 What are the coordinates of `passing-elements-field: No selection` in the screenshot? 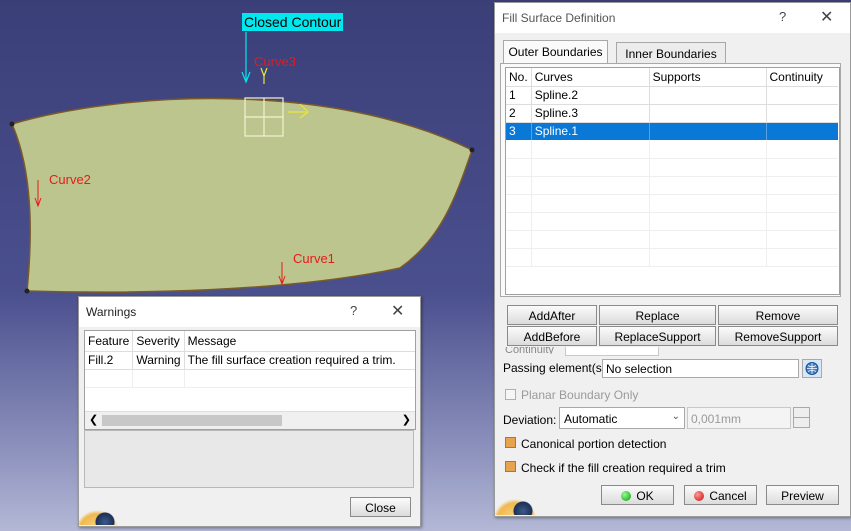 It's located at (700, 368).